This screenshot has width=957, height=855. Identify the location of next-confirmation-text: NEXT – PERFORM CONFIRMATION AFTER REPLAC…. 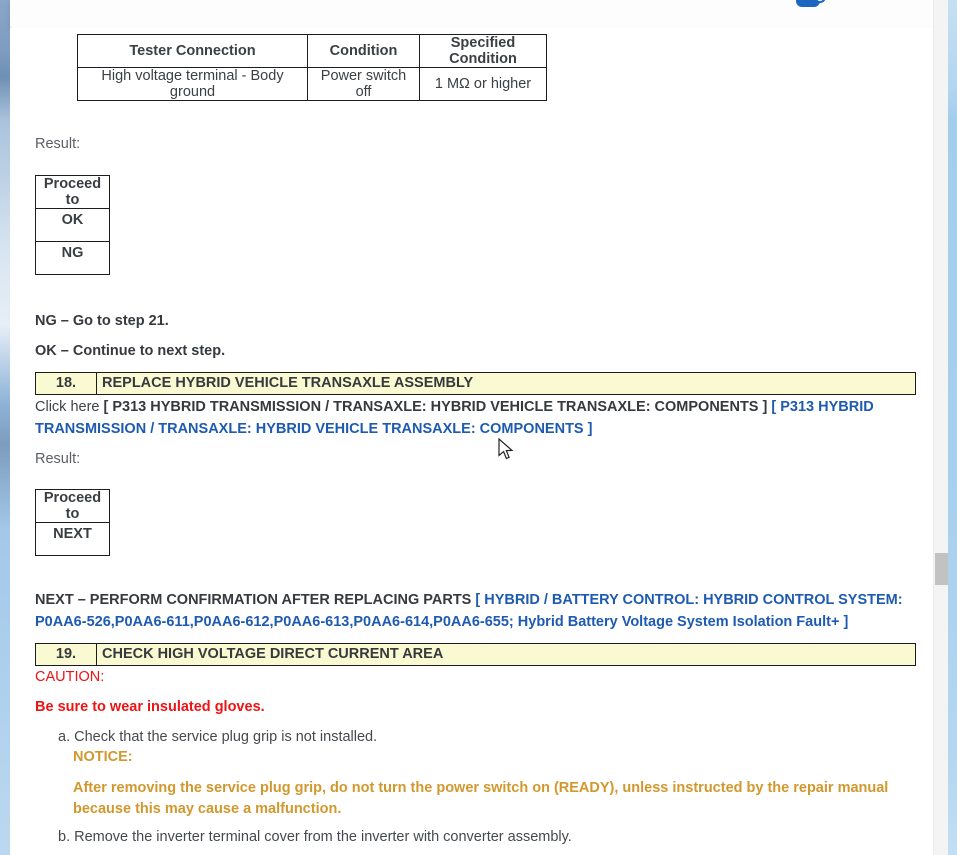
(255, 600).